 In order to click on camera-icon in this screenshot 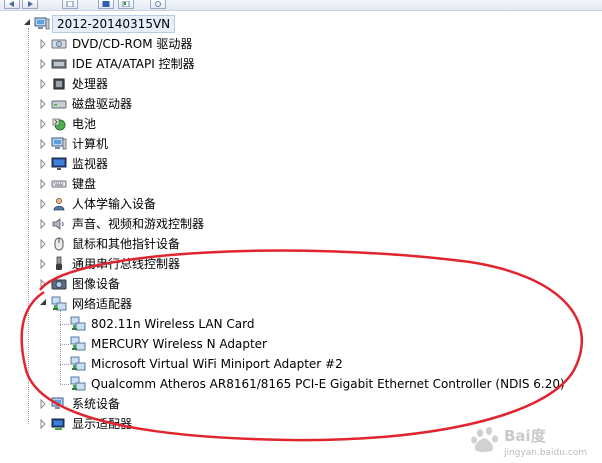, I will do `click(59, 284)`.